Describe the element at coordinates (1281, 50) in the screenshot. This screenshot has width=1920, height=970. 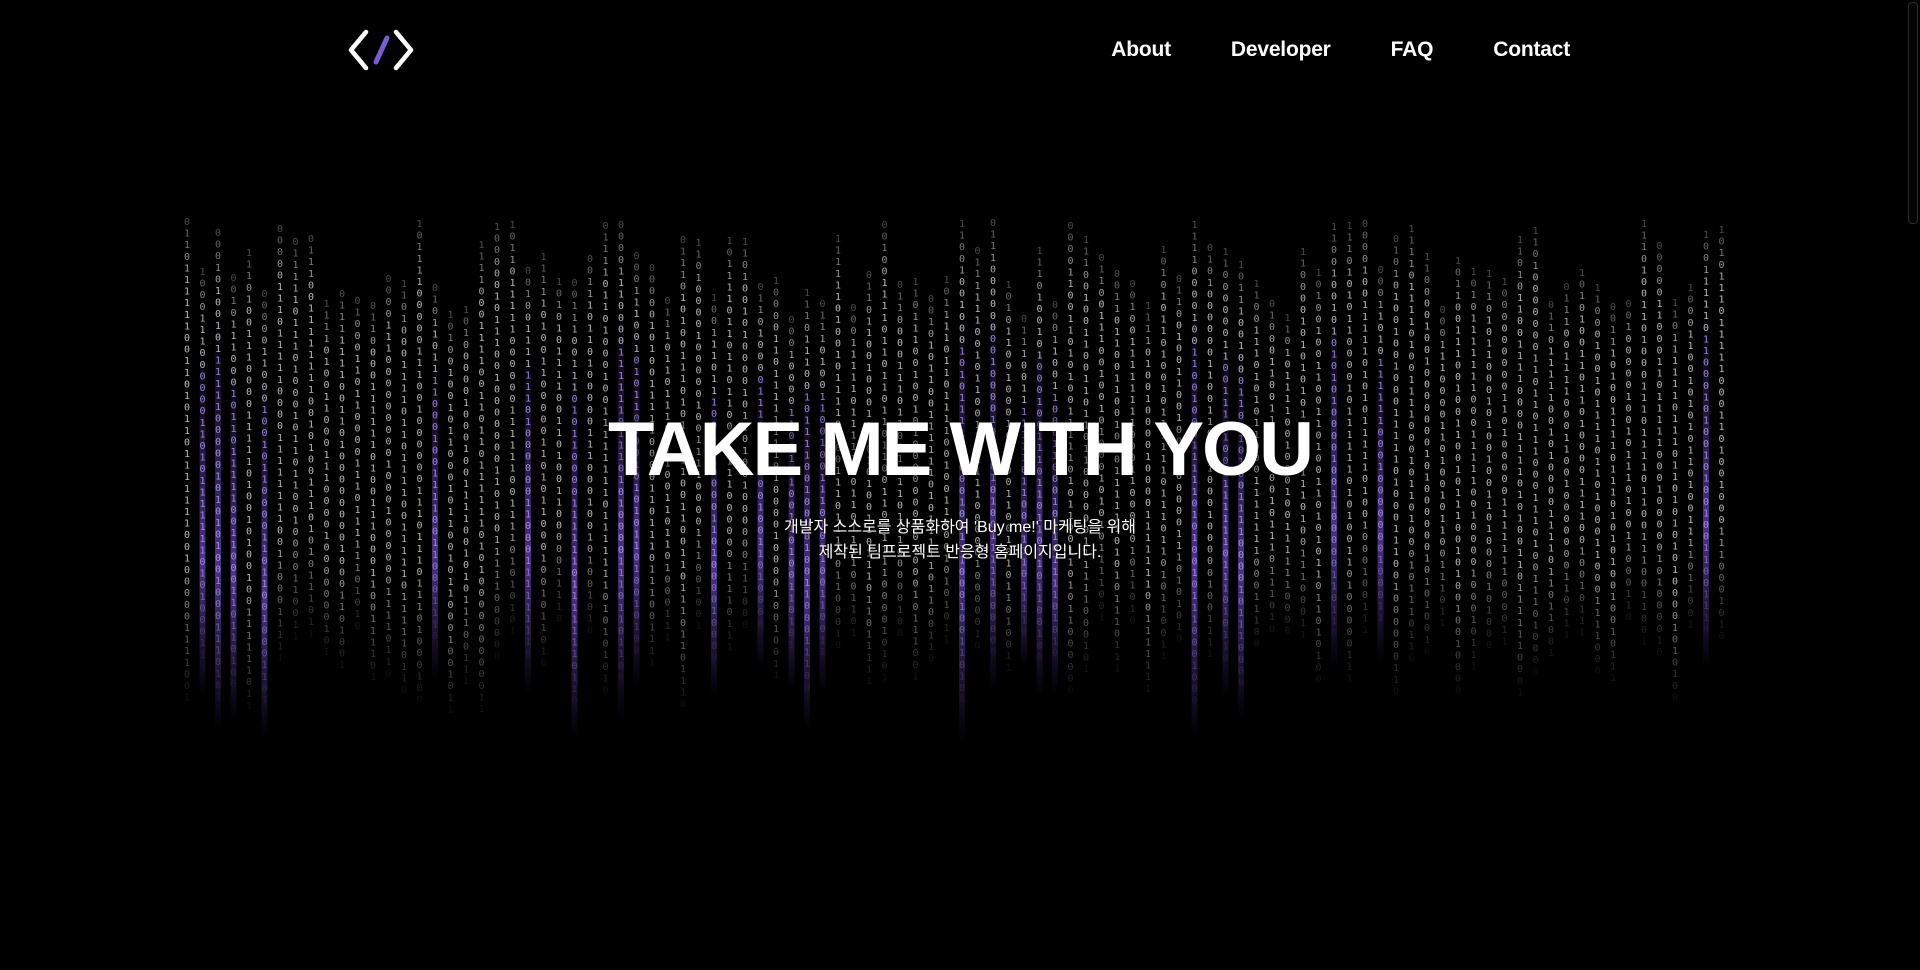
I see `nav-link-developer: Developer` at that location.